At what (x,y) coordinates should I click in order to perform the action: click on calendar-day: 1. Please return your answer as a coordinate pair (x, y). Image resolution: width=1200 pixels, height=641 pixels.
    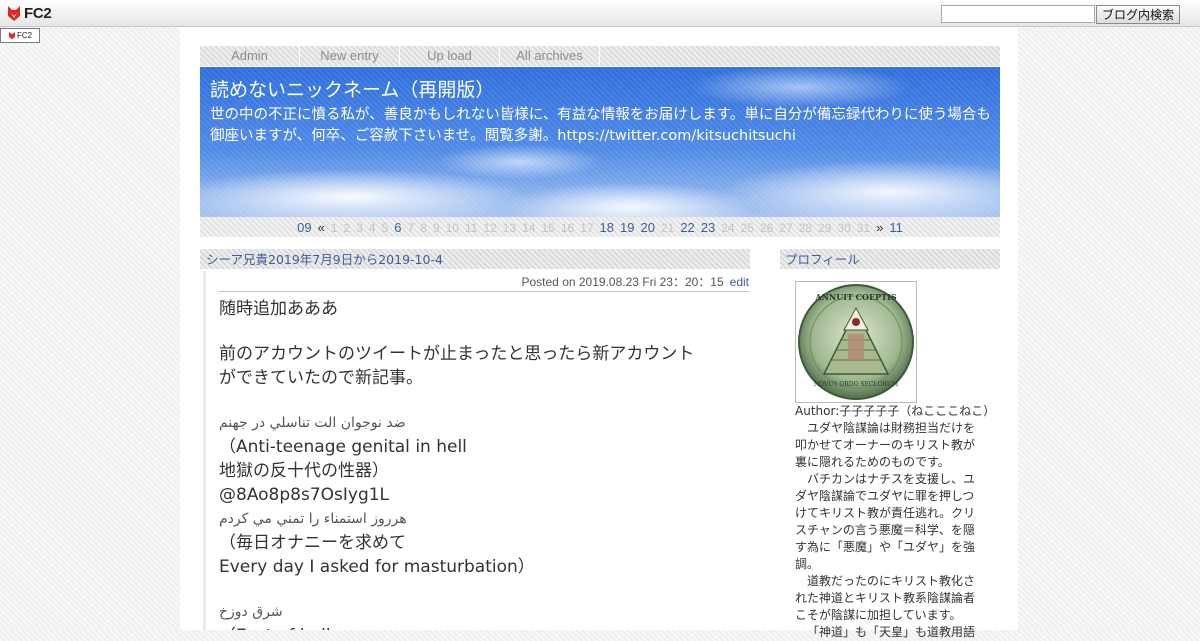
    Looking at the image, I should click on (334, 227).